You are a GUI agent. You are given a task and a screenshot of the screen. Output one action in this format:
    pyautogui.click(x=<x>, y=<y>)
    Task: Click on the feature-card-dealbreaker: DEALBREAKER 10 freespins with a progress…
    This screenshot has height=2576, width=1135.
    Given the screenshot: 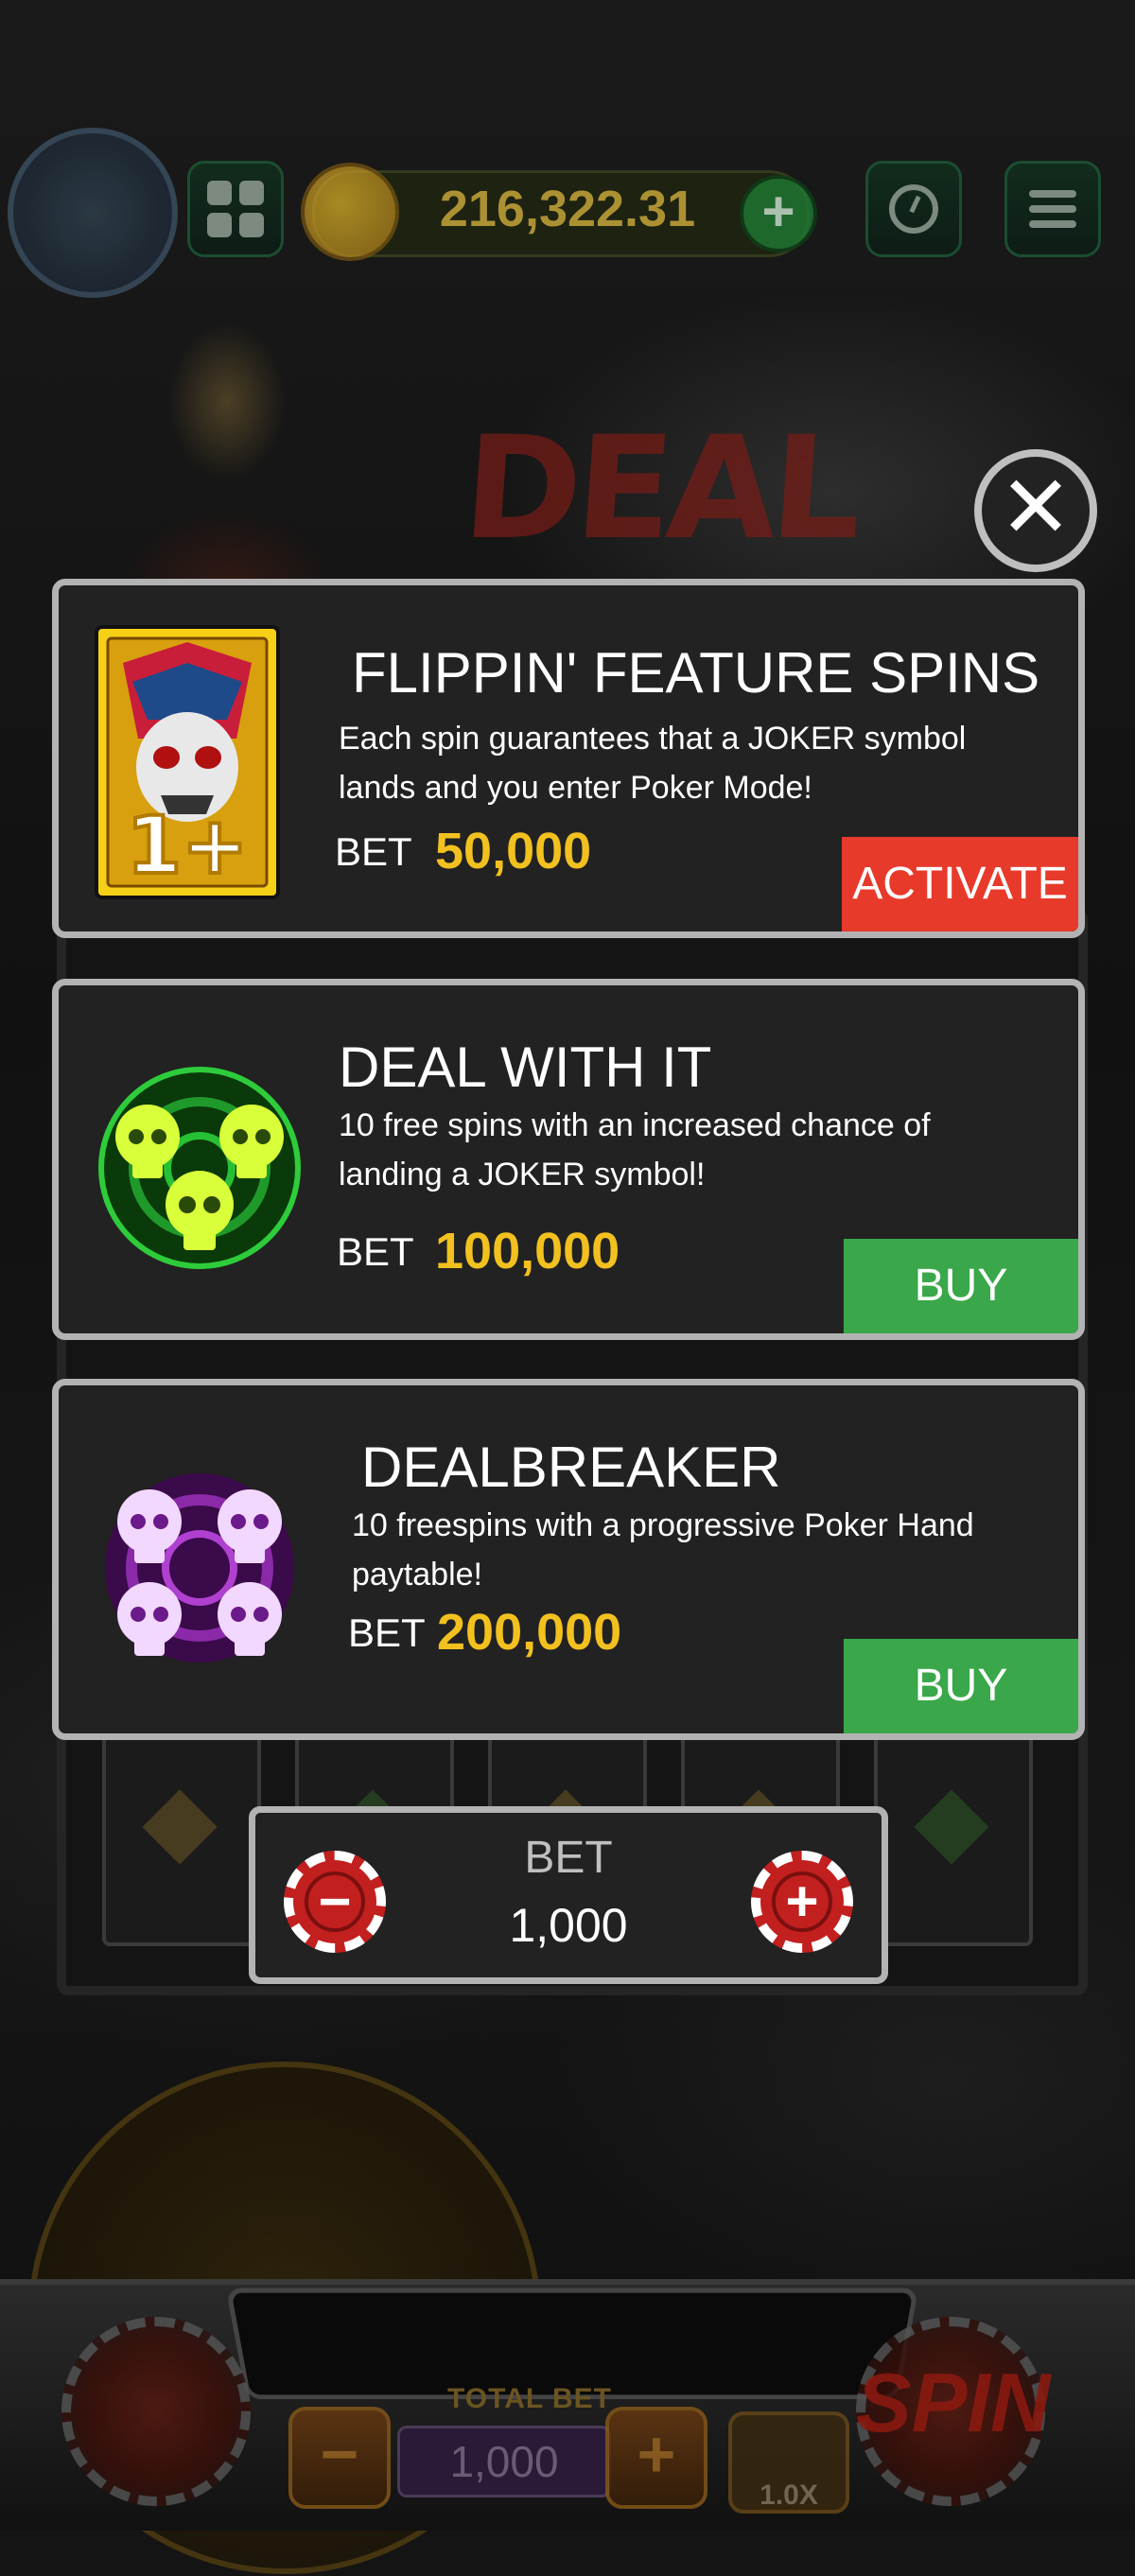 What is the action you would take?
    pyautogui.click(x=568, y=1559)
    